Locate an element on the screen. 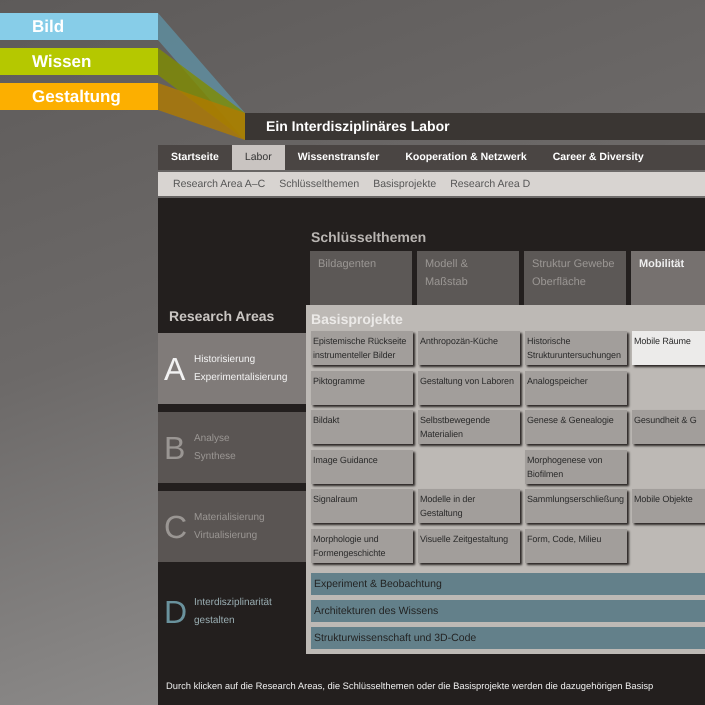 The width and height of the screenshot is (705, 705). subnav-link: Basisprojekte is located at coordinates (405, 184).